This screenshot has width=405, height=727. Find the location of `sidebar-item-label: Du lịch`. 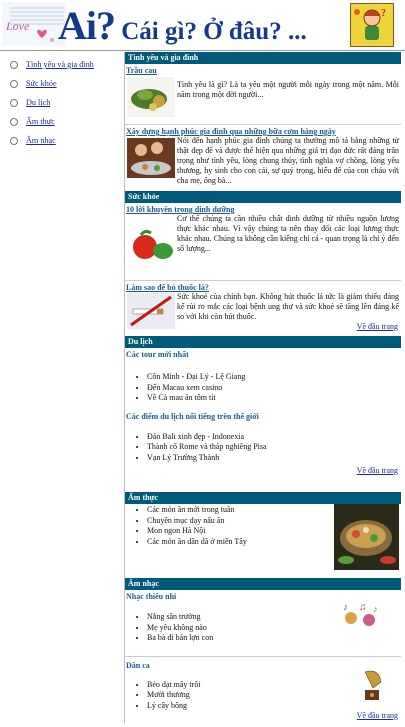

sidebar-item-label: Du lịch is located at coordinates (38, 102).